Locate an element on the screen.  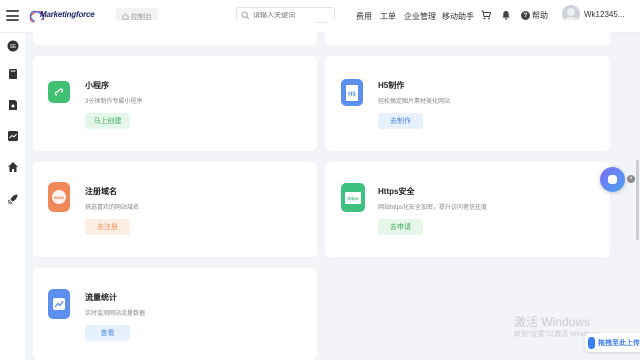
apply-https-button: 去申请 is located at coordinates (400, 227).